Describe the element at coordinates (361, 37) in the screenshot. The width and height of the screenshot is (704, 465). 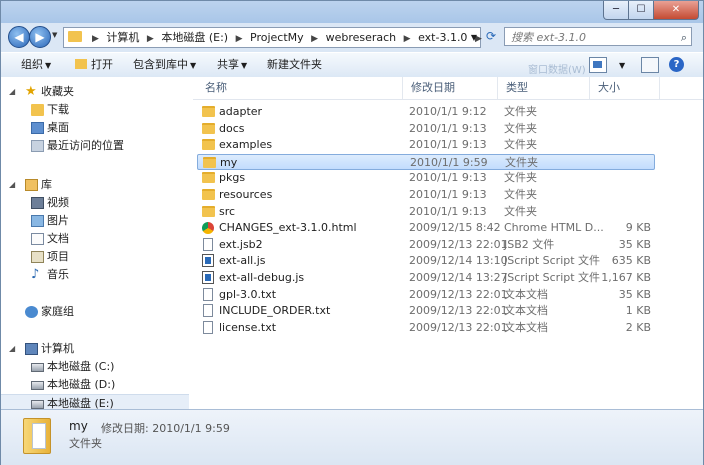
I see `breadcrumb-webreserach: webreserach` at that location.